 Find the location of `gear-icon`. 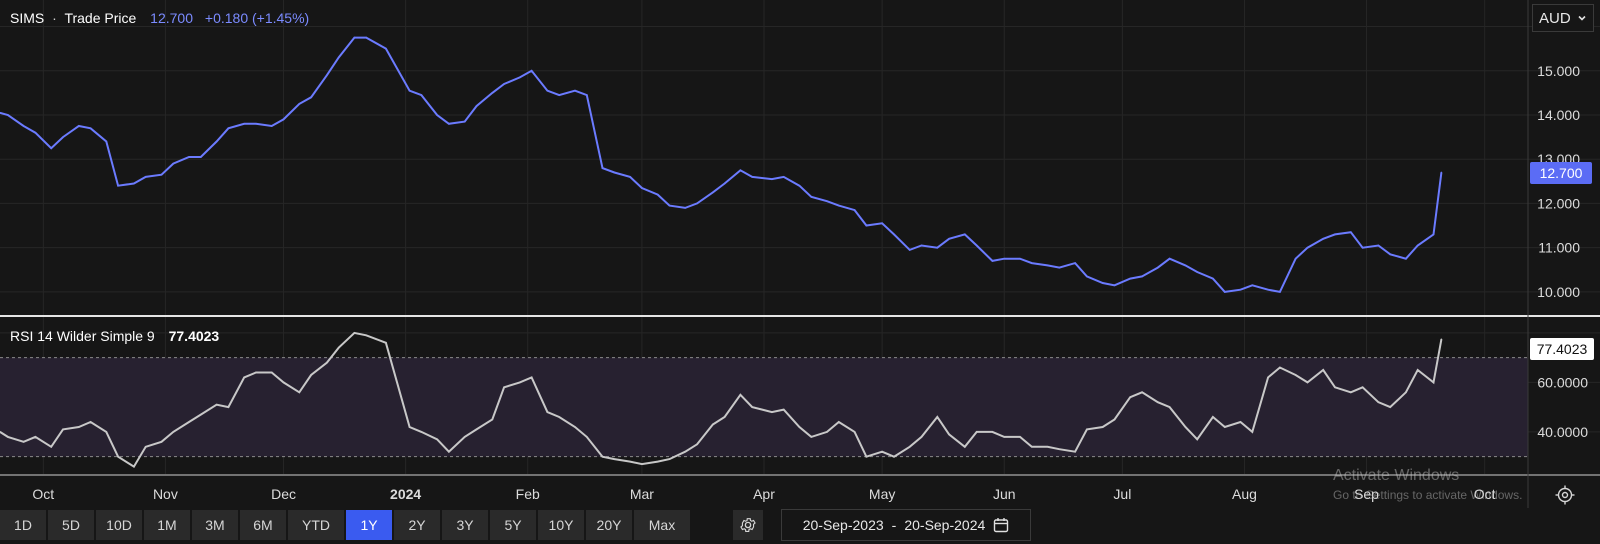

gear-icon is located at coordinates (748, 525).